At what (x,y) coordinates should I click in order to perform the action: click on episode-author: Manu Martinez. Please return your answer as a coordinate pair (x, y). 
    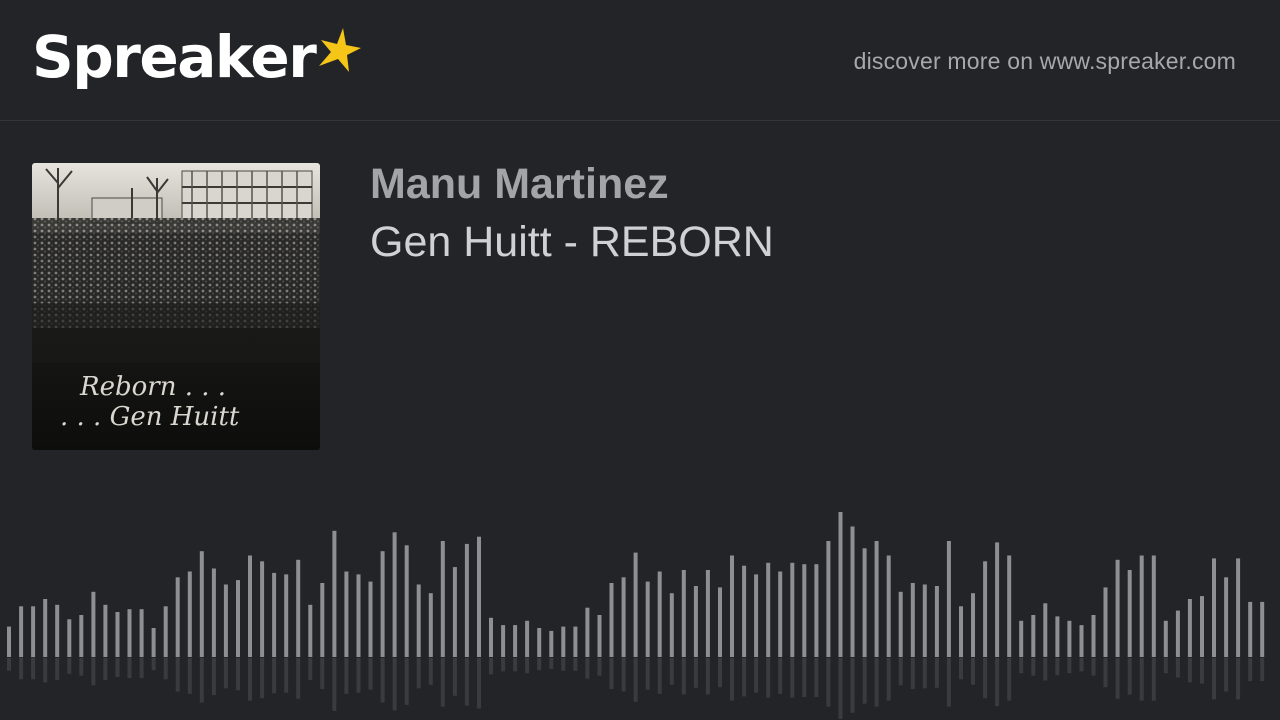
    Looking at the image, I should click on (519, 184).